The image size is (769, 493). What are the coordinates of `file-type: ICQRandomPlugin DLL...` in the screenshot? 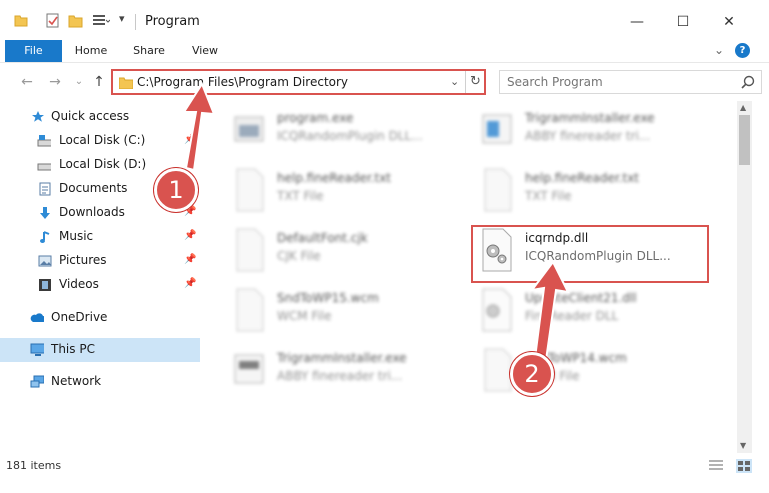 It's located at (350, 136).